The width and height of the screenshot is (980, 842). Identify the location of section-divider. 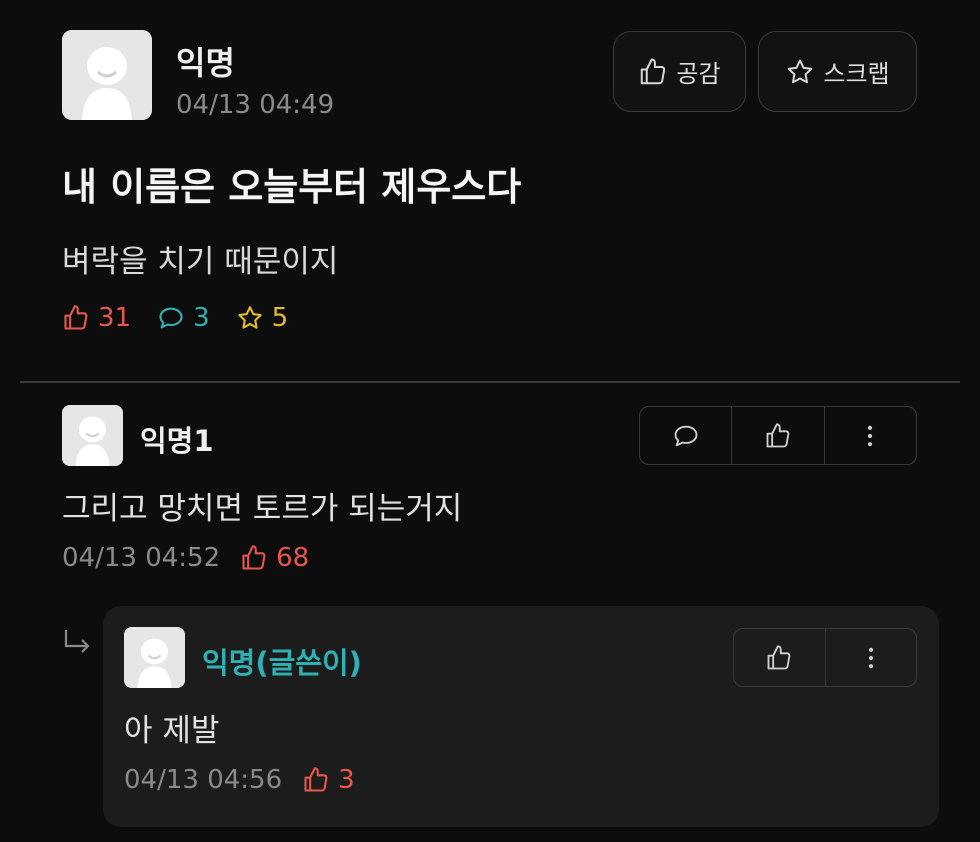
(490, 382).